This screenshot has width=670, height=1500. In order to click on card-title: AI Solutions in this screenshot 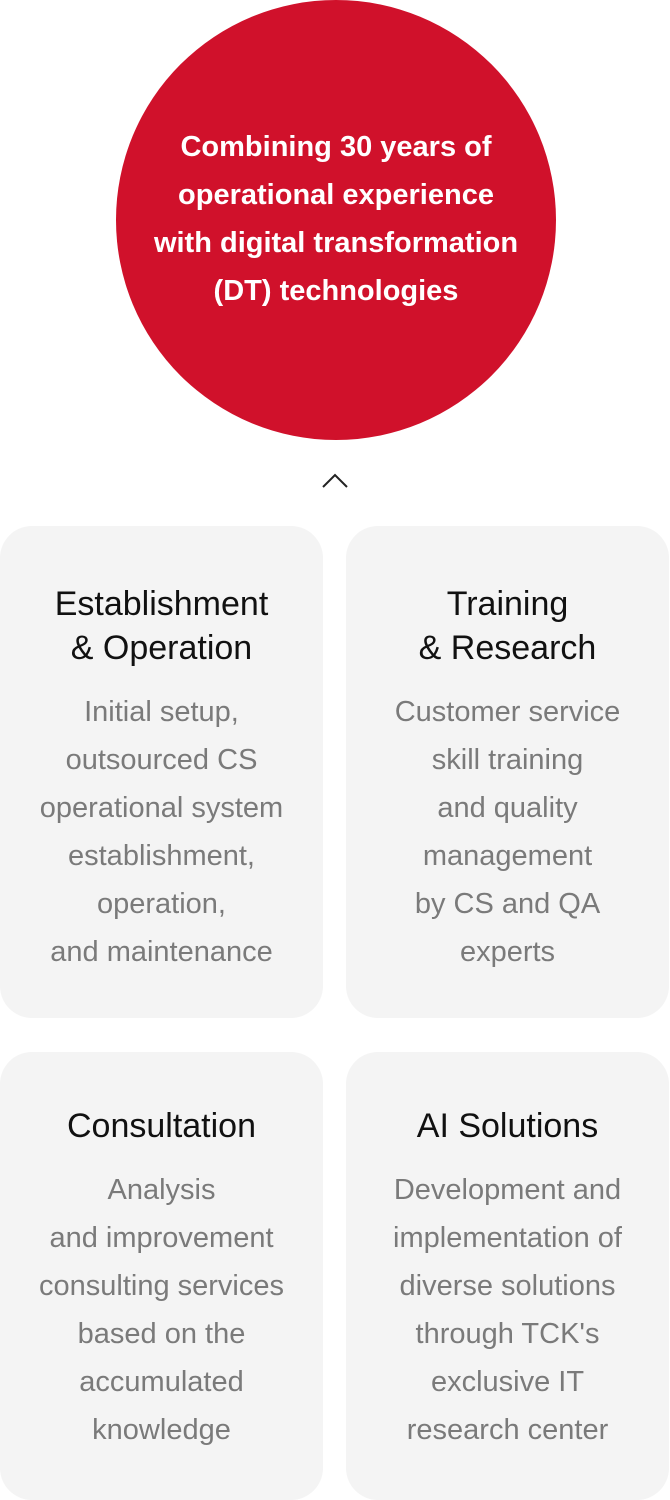, I will do `click(507, 1126)`.